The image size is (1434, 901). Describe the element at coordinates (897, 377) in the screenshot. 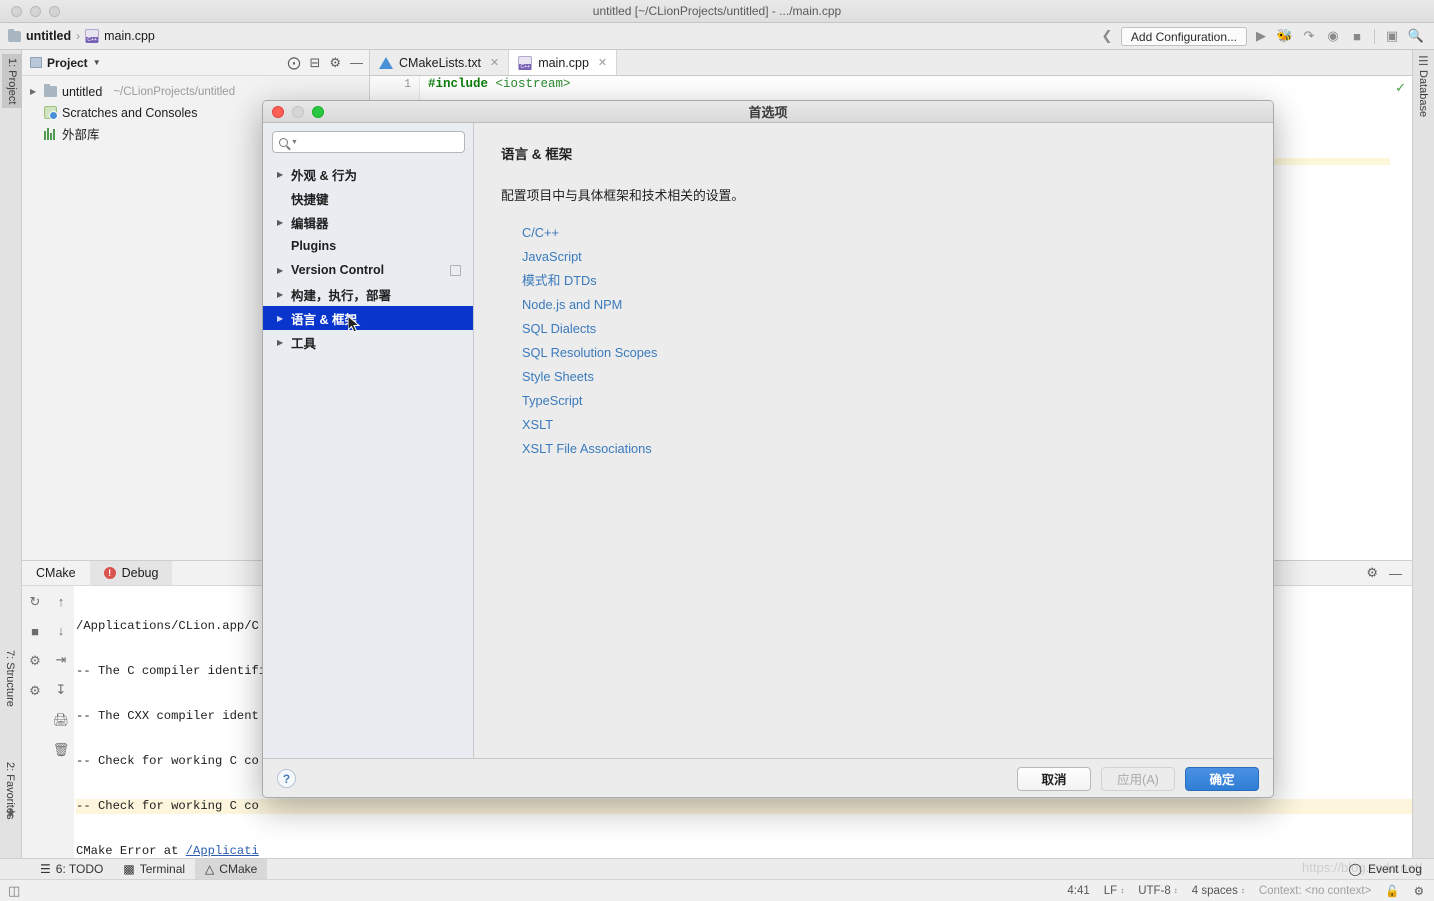

I see `link-style-sheets: Style Sheets` at that location.